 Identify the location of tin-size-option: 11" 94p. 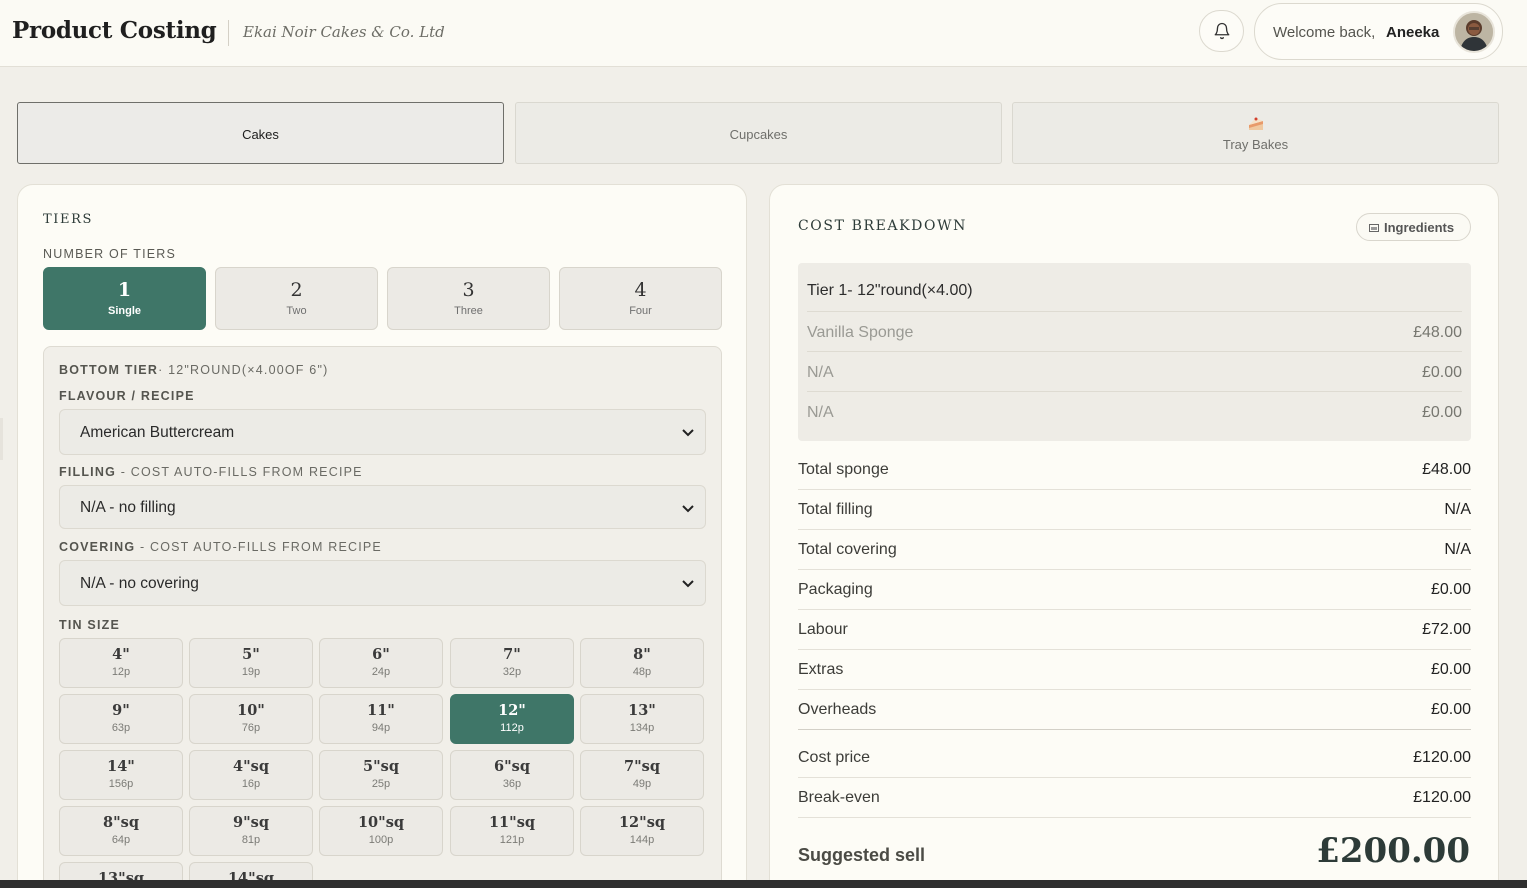
(381, 719).